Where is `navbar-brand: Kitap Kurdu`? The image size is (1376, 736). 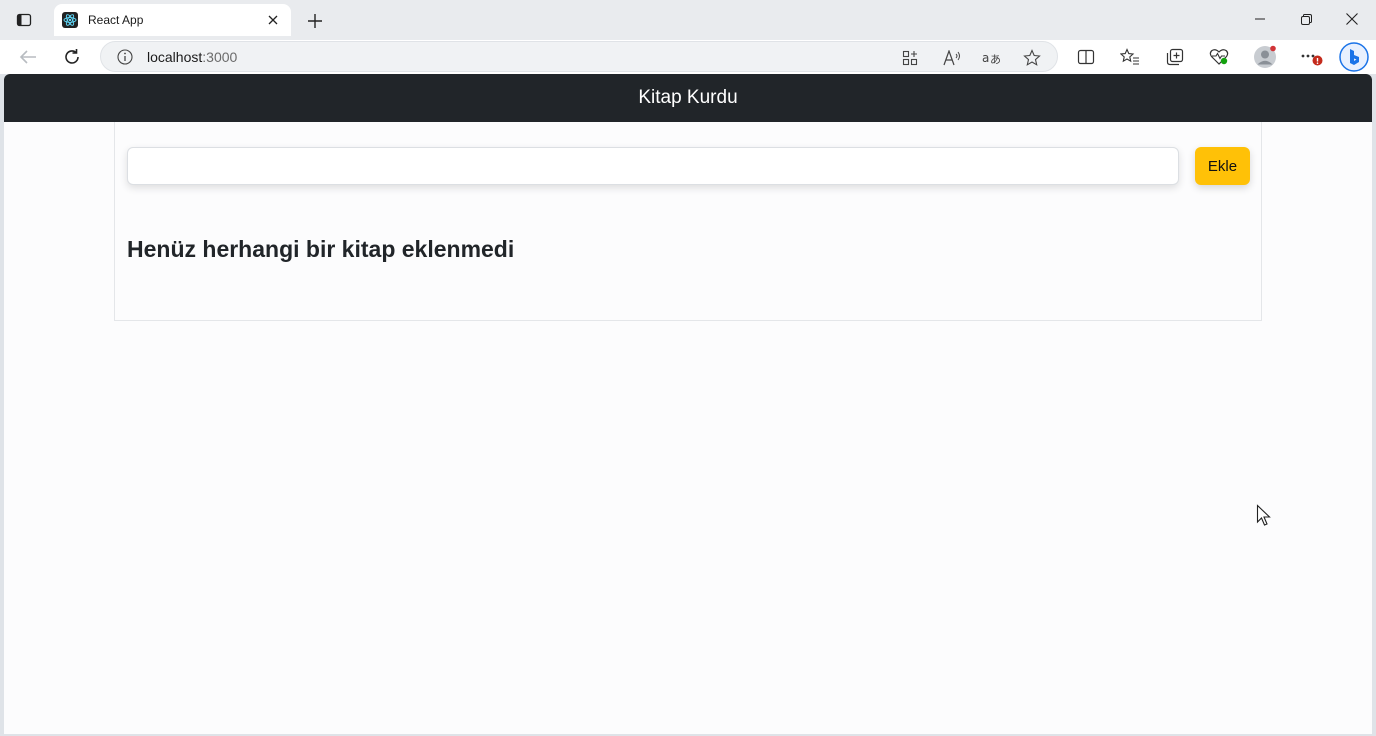
navbar-brand: Kitap Kurdu is located at coordinates (687, 98).